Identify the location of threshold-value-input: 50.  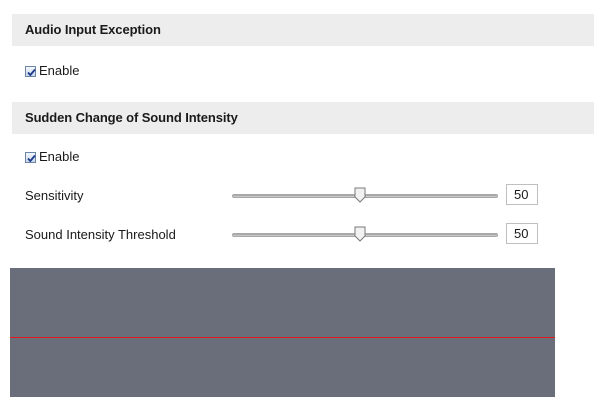
(522, 233).